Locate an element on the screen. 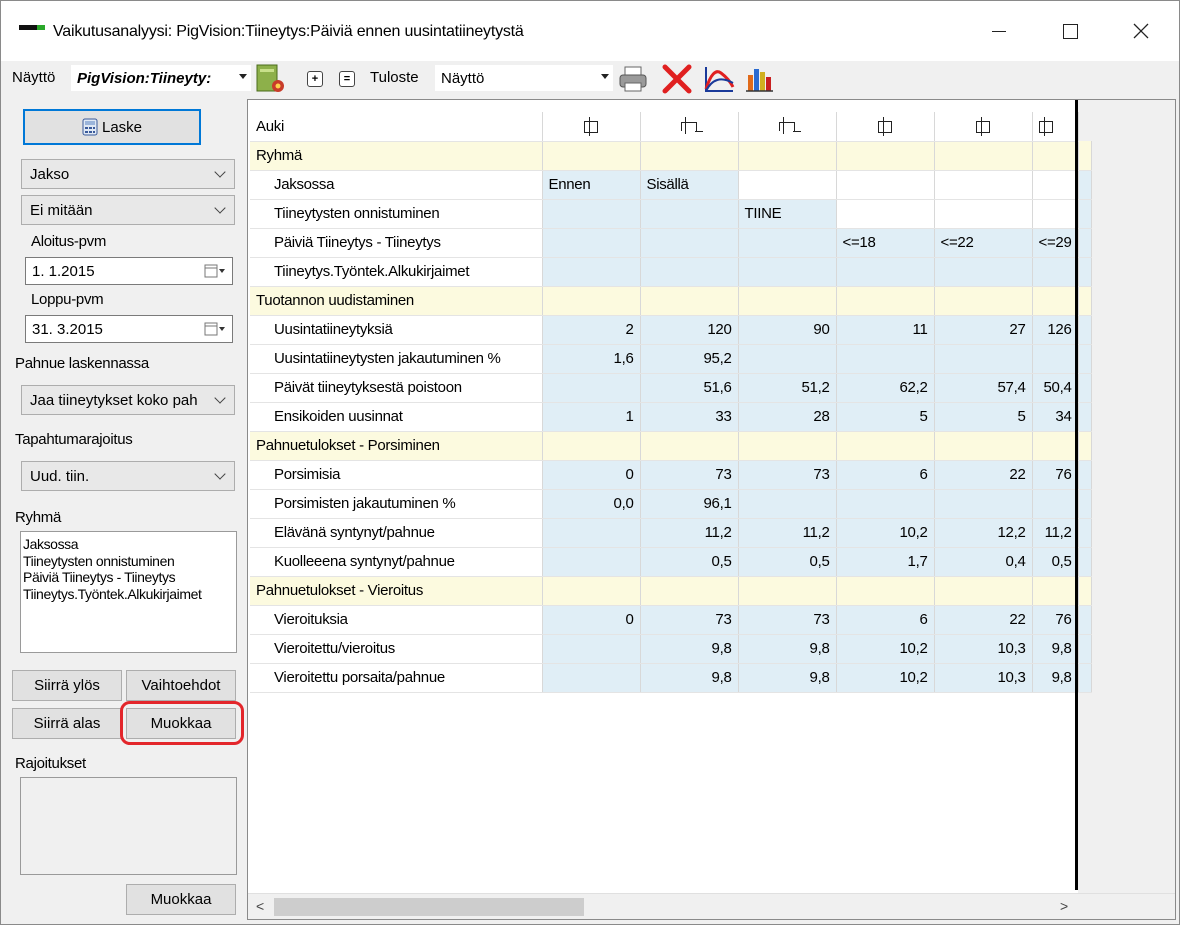  edit-restrictions-button: Muokkaa is located at coordinates (181, 899).